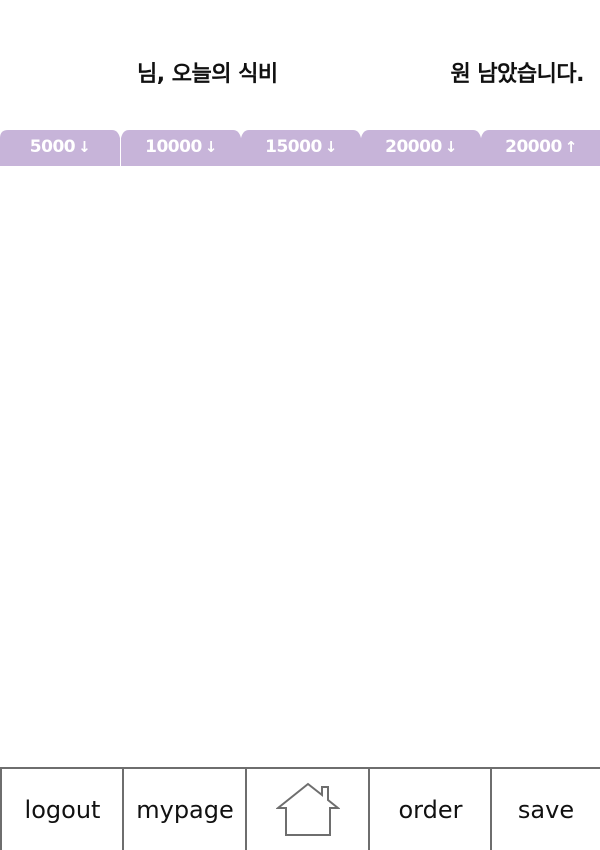 The height and width of the screenshot is (850, 600). Describe the element at coordinates (52, 147) in the screenshot. I see `tab-label: 5000` at that location.